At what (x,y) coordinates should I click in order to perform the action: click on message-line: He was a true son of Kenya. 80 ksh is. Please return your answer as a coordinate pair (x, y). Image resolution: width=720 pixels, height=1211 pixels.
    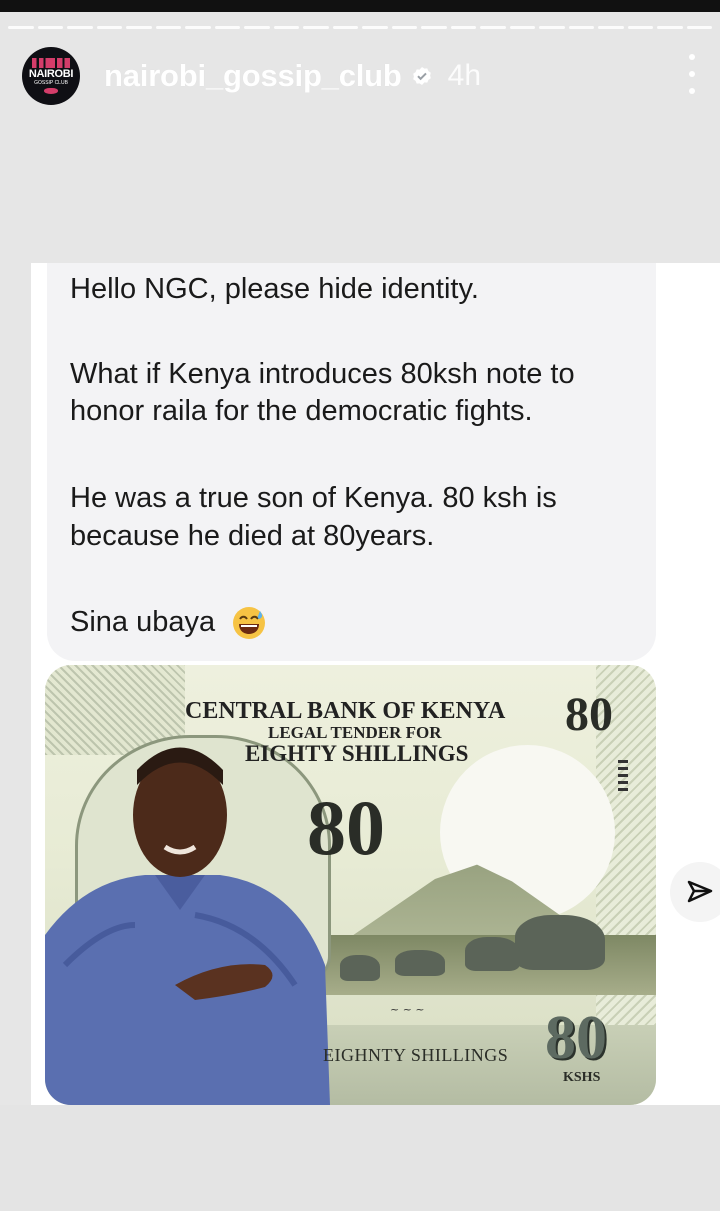
    Looking at the image, I should click on (313, 498).